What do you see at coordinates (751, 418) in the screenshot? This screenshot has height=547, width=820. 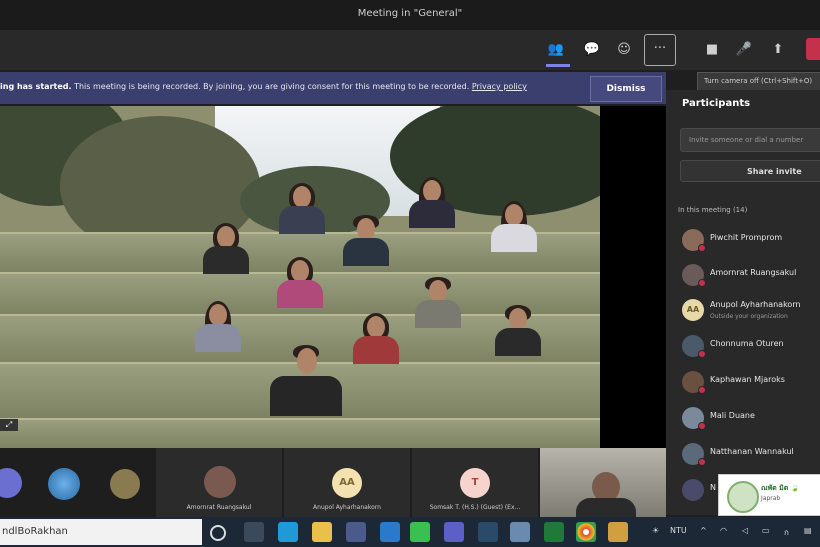 I see `participant-row: Mali Duane` at bounding box center [751, 418].